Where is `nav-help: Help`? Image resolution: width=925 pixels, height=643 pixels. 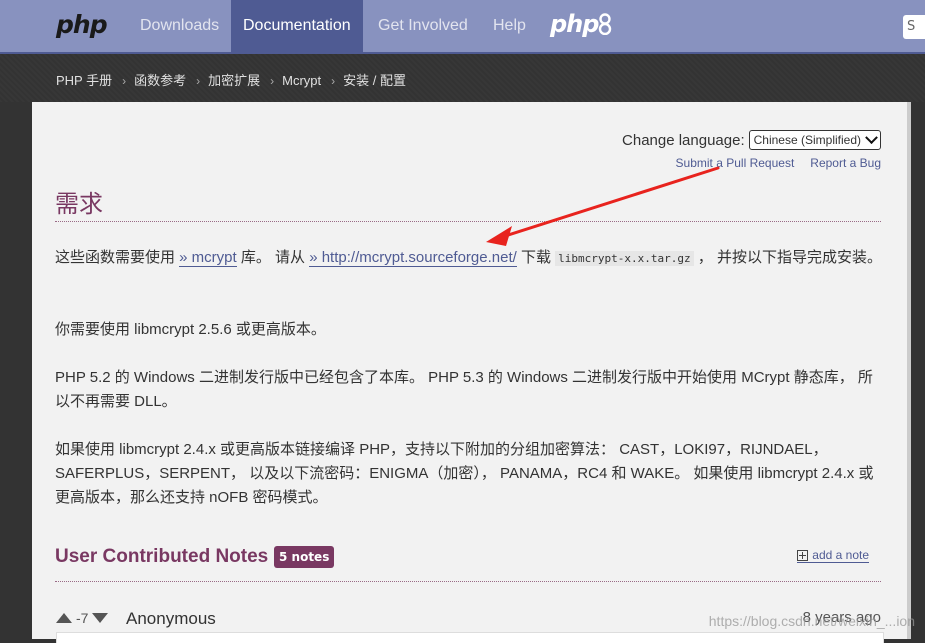
nav-help: Help is located at coordinates (509, 26).